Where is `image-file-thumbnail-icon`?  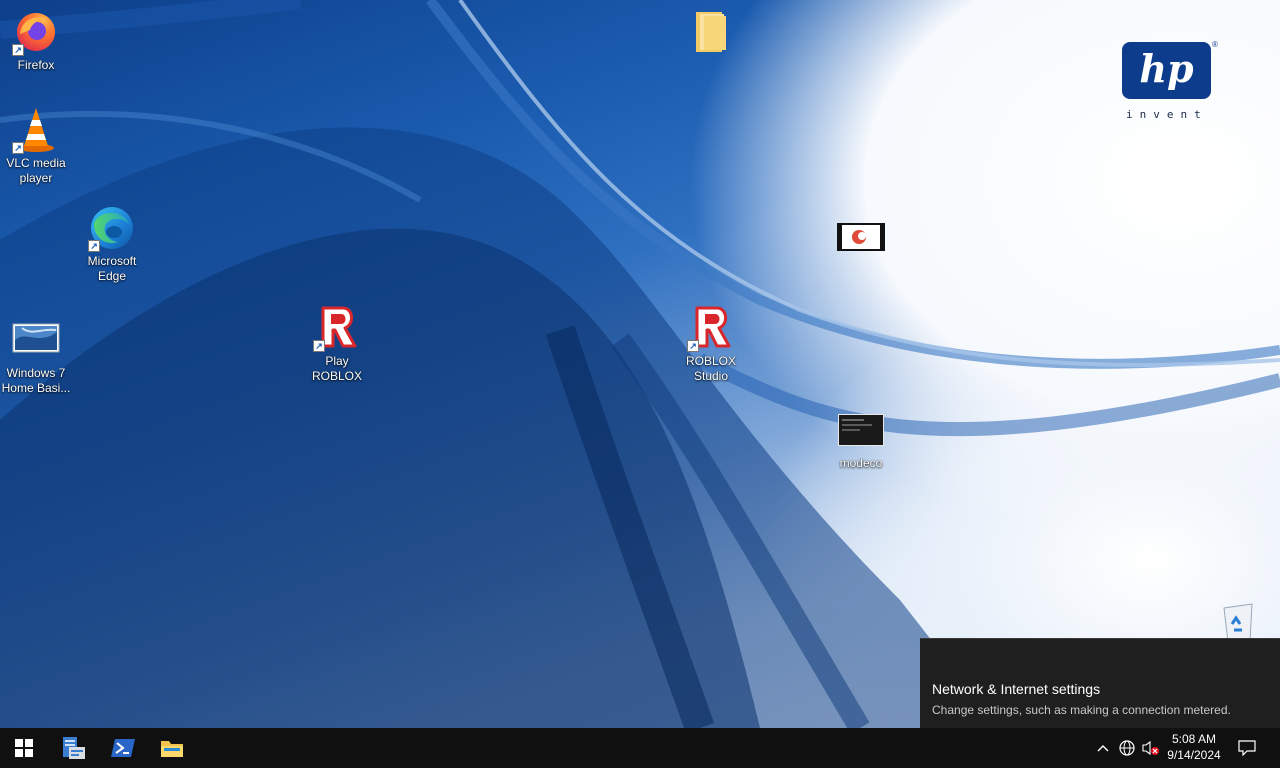 image-file-thumbnail-icon is located at coordinates (861, 238).